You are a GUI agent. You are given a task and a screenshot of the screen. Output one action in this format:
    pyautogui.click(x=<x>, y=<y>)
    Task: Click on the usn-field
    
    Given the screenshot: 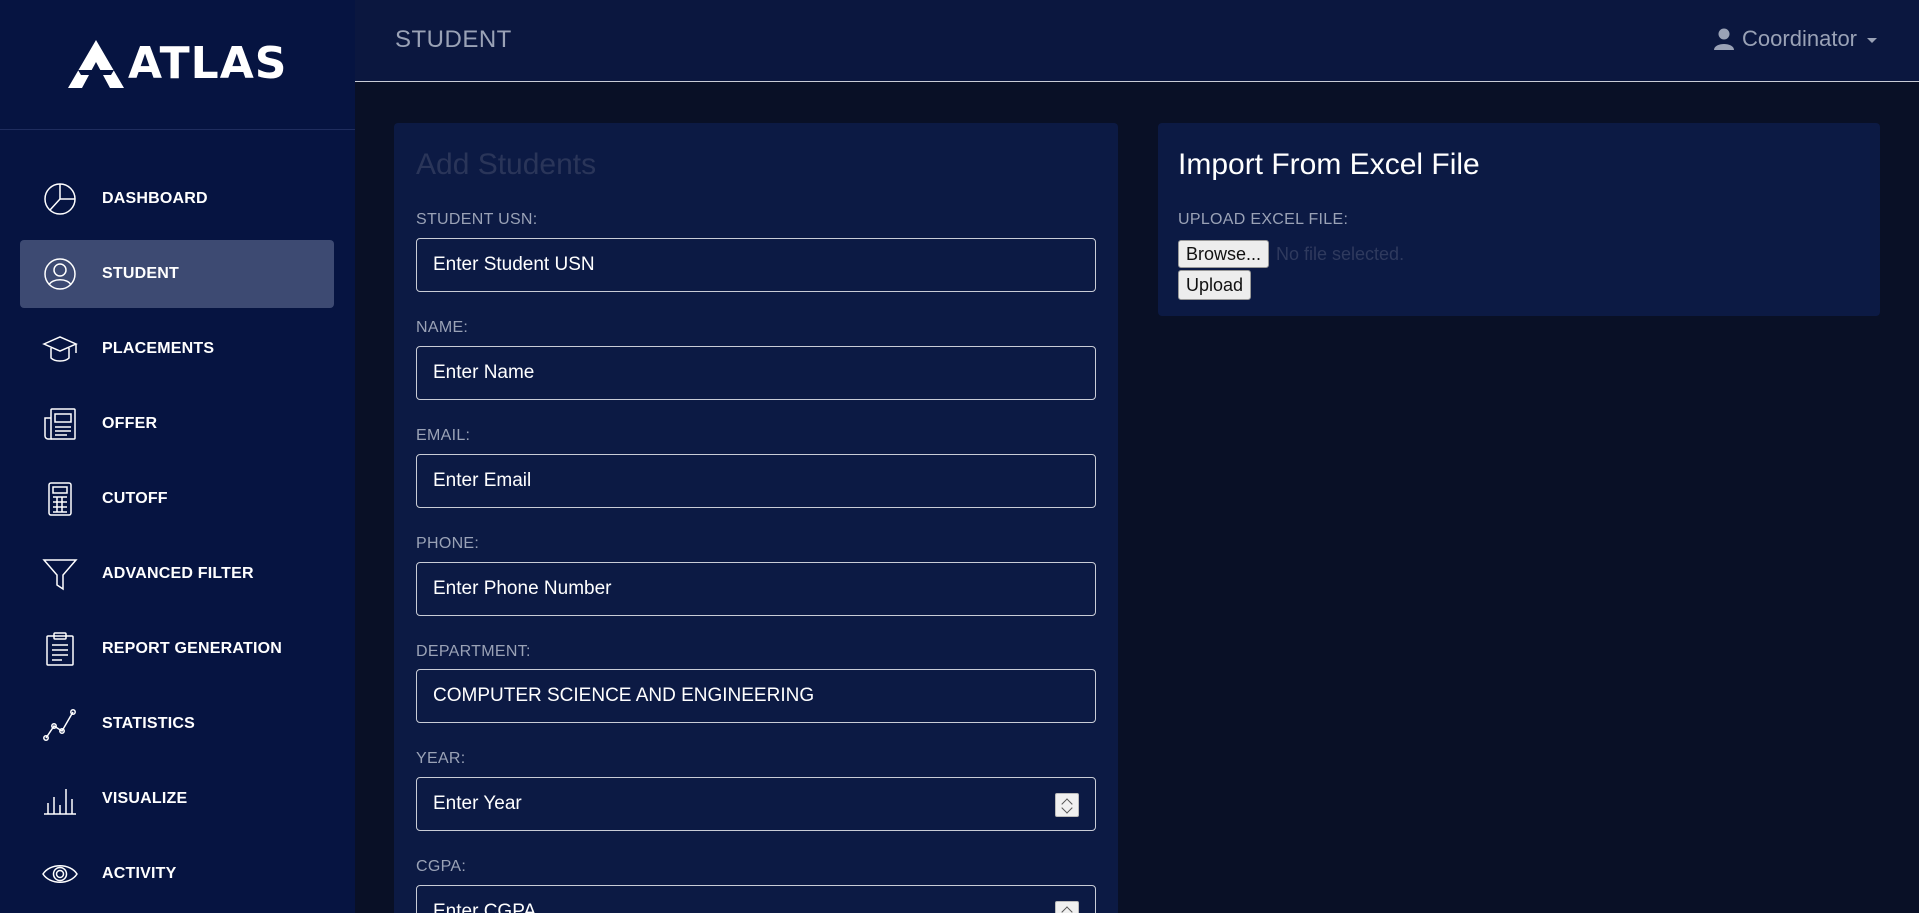 What is the action you would take?
    pyautogui.click(x=756, y=265)
    